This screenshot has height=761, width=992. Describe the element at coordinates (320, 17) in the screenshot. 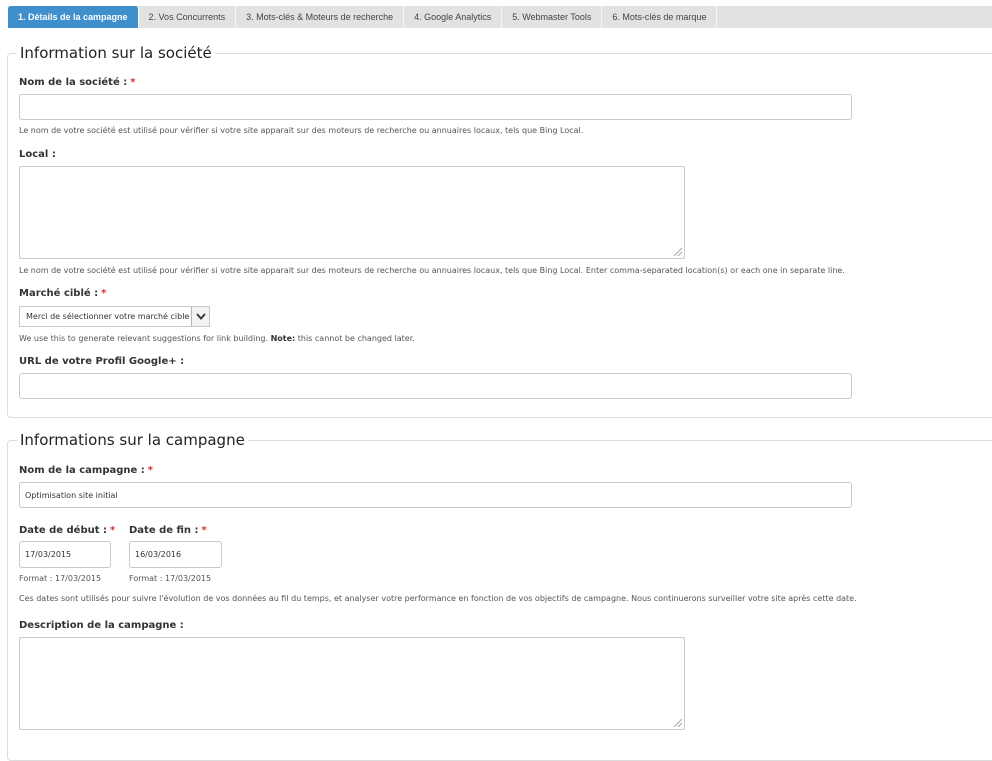

I see `tab-keywords-search-engines: 3. Mots-clés & Moteurs de recherche` at that location.